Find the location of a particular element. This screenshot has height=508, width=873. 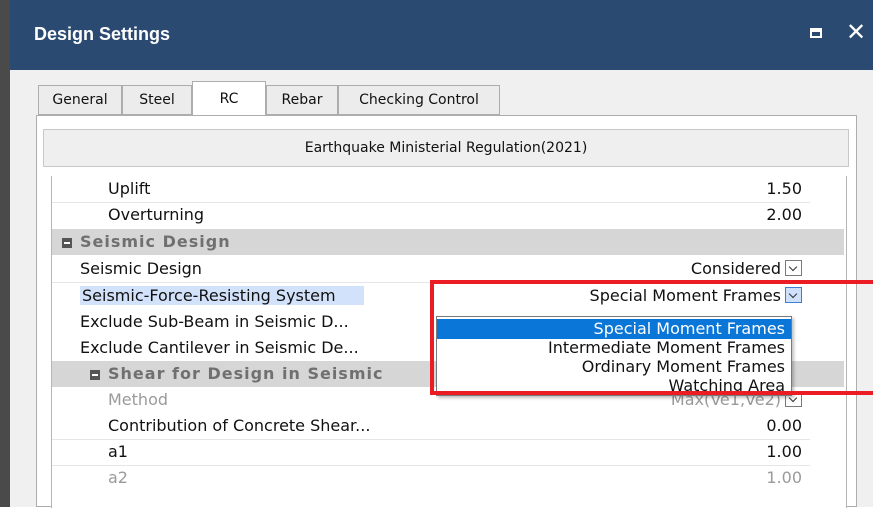

group-seismic-design: Seismic Design is located at coordinates (448, 242).